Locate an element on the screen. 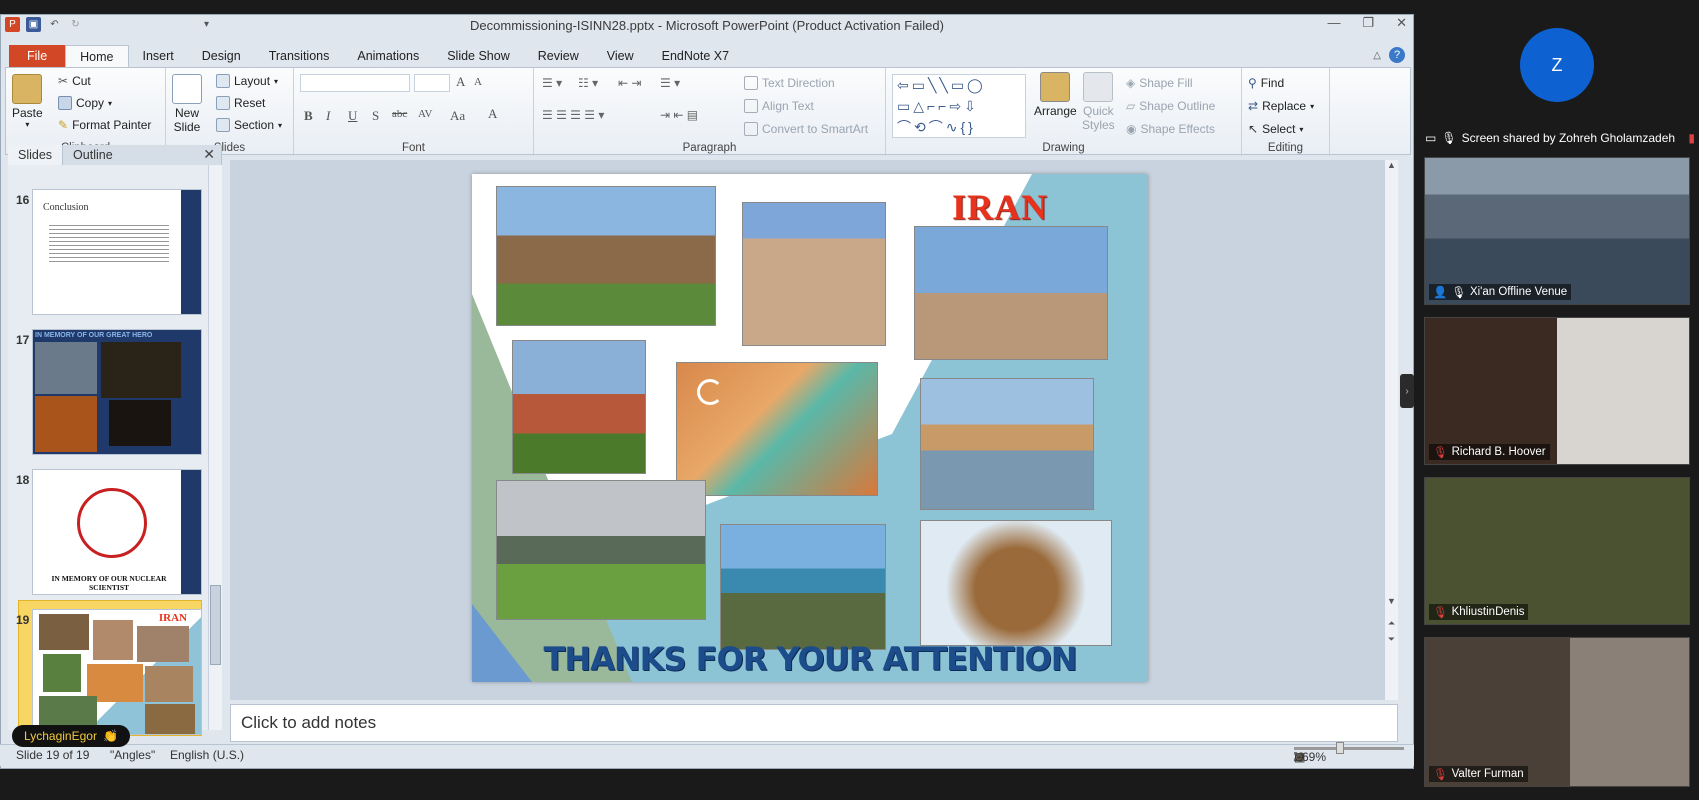  font-size-box is located at coordinates (432, 83).